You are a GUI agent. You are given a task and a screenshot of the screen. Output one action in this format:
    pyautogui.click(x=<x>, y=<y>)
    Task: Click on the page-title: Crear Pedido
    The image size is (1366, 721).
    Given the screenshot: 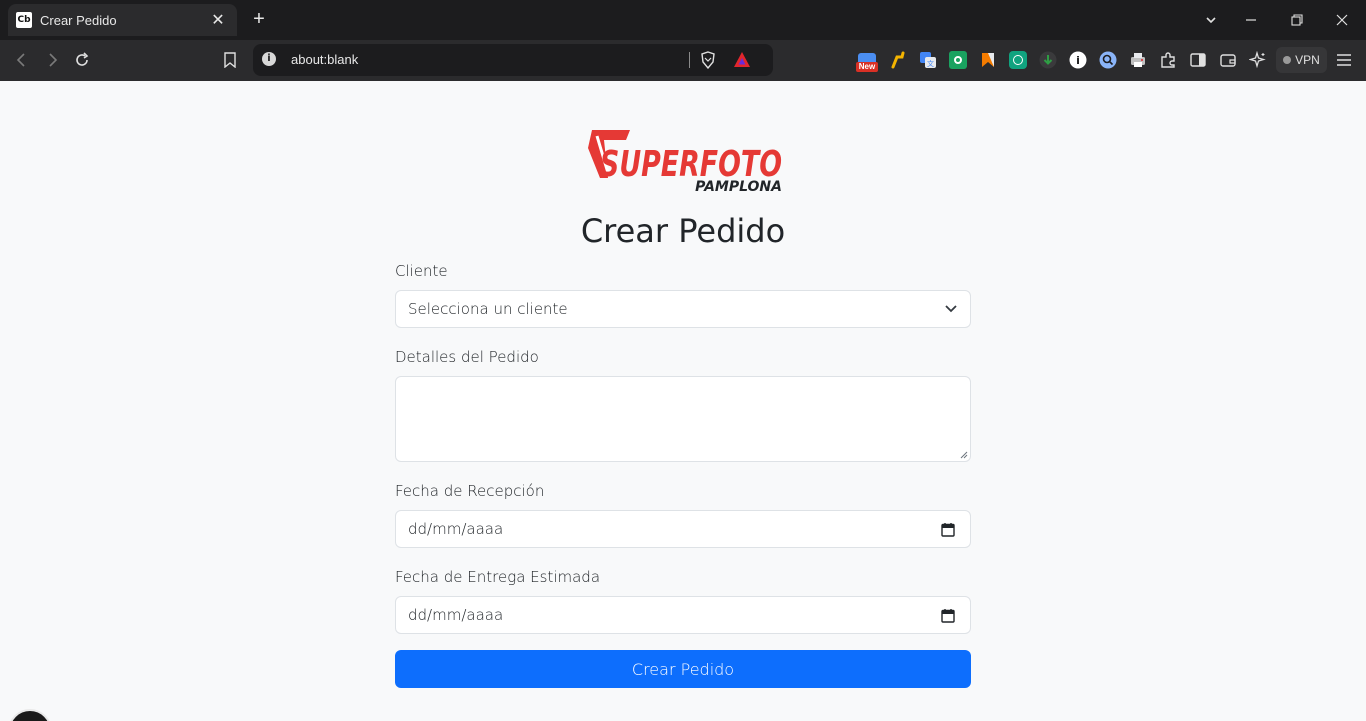 What is the action you would take?
    pyautogui.click(x=683, y=231)
    